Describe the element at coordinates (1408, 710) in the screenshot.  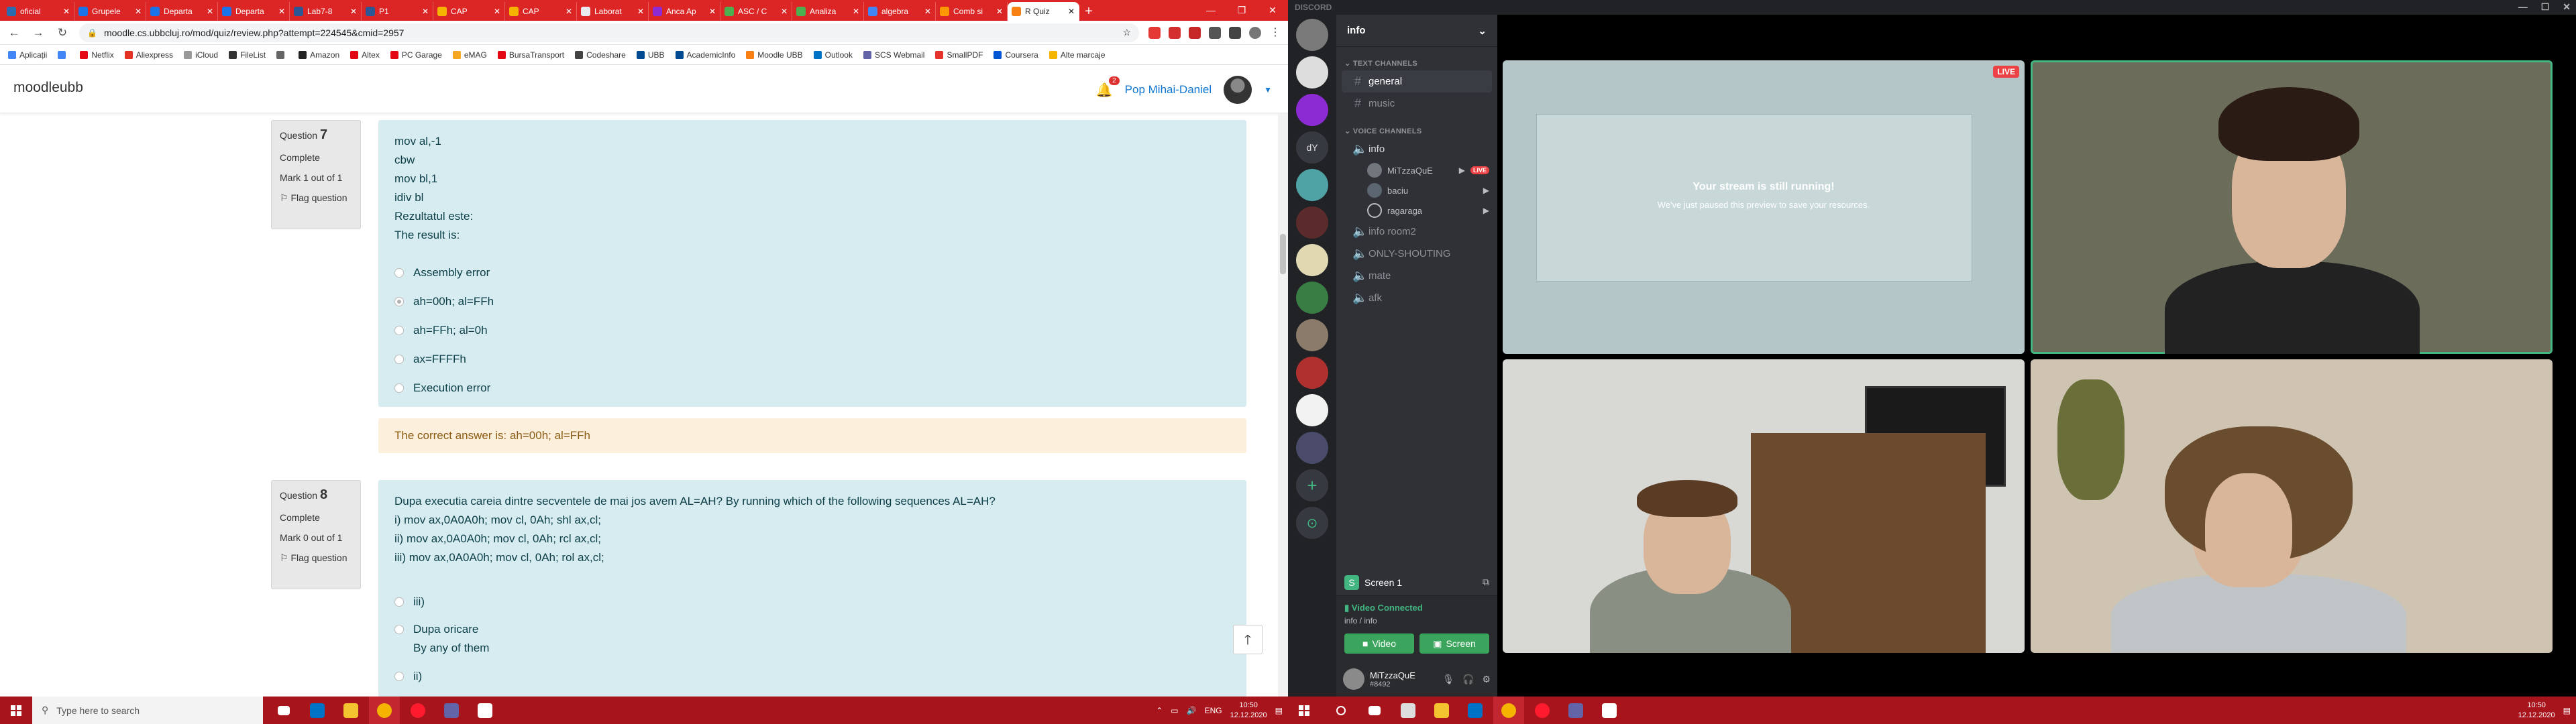
I see `store-icon` at that location.